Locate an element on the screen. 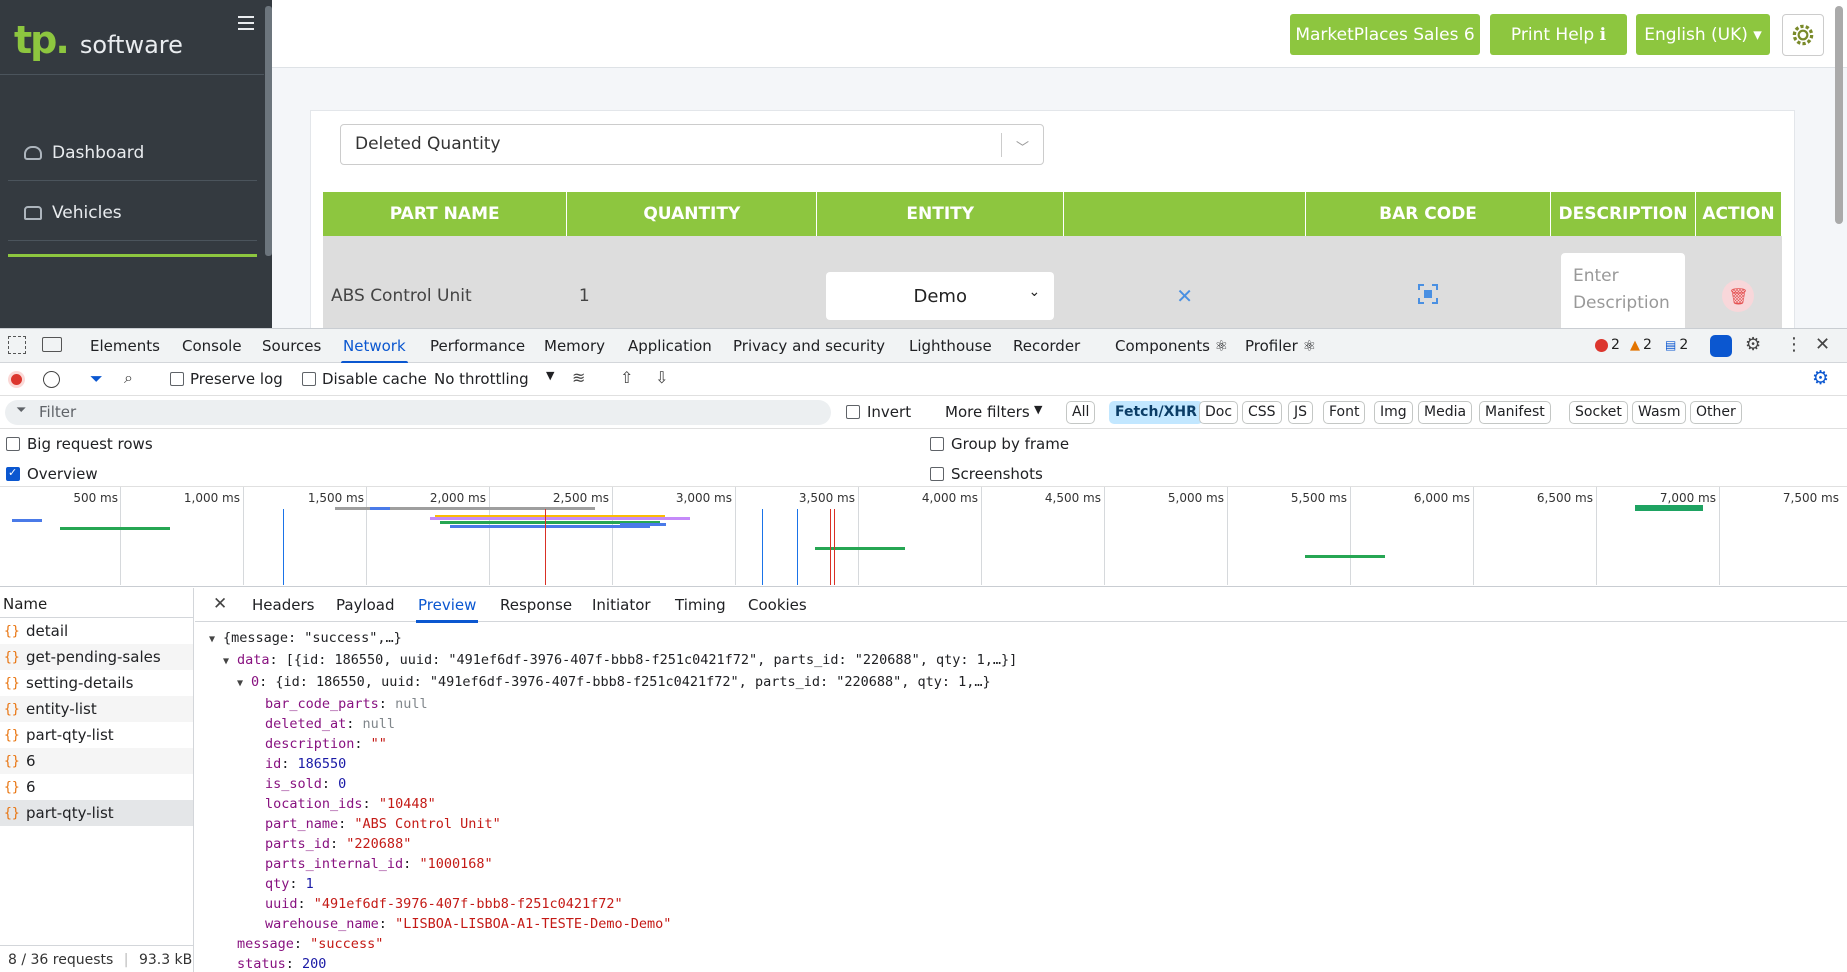 This screenshot has width=1847, height=972. type-chip-all: All is located at coordinates (1081, 412).